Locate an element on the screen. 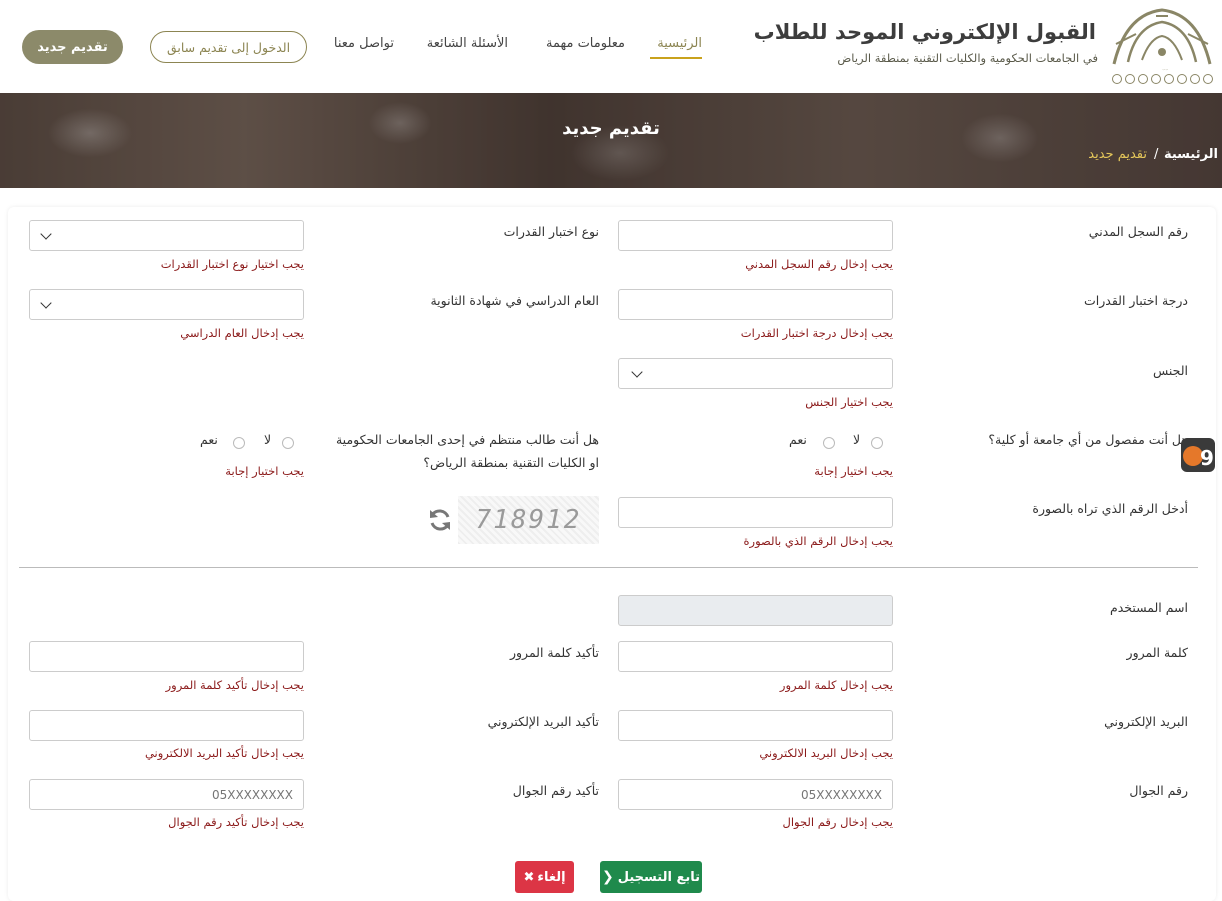  test-type-select is located at coordinates (166, 235).